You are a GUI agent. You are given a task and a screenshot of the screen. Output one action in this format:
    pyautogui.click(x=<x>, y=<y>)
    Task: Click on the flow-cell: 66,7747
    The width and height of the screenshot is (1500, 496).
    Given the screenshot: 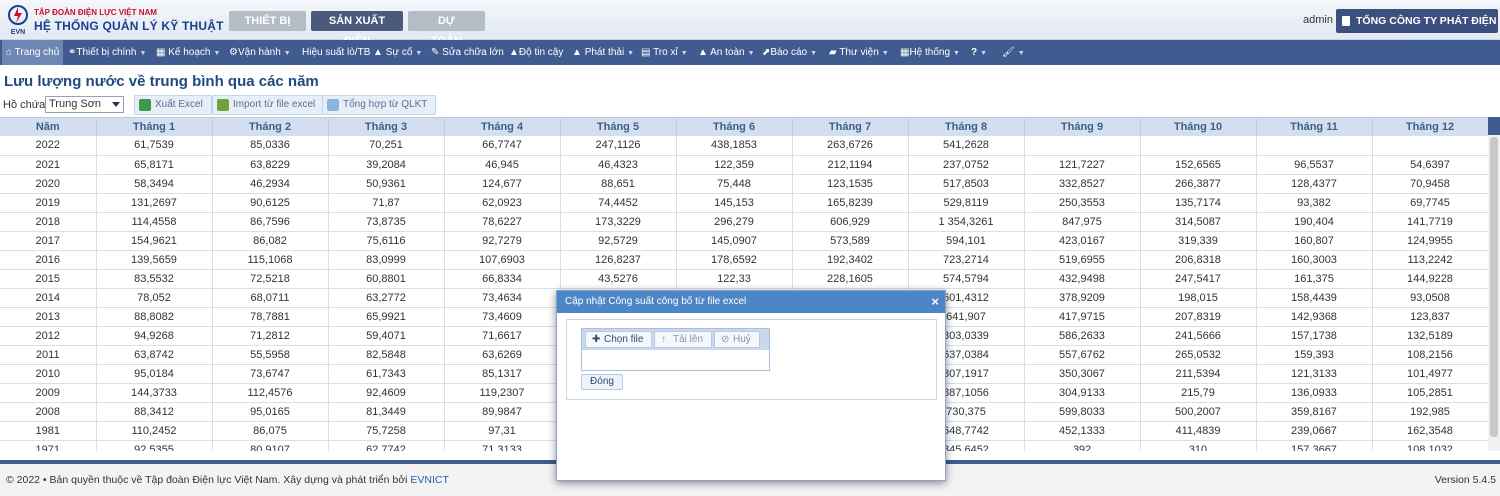 What is the action you would take?
    pyautogui.click(x=502, y=146)
    